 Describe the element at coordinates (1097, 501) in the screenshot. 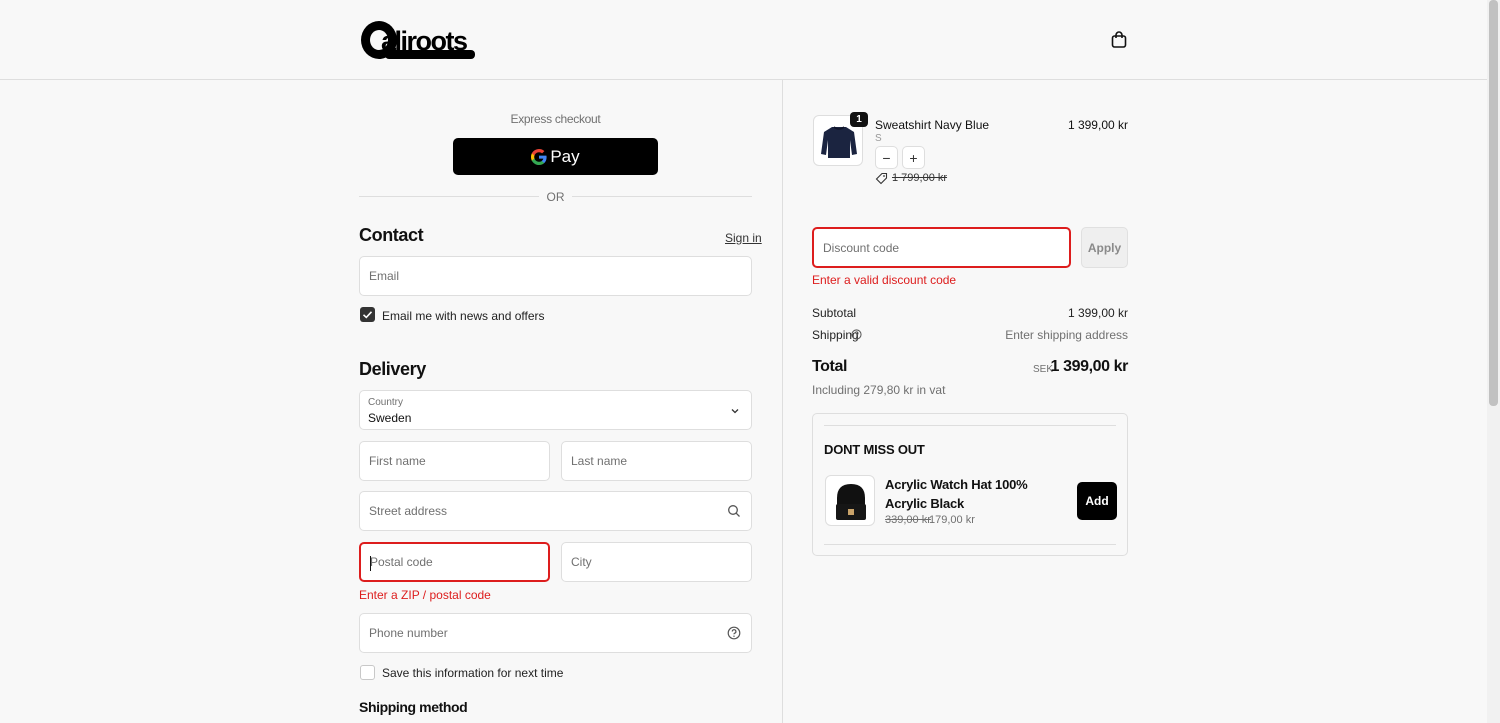

I see `upsell-add-button: Add` at that location.